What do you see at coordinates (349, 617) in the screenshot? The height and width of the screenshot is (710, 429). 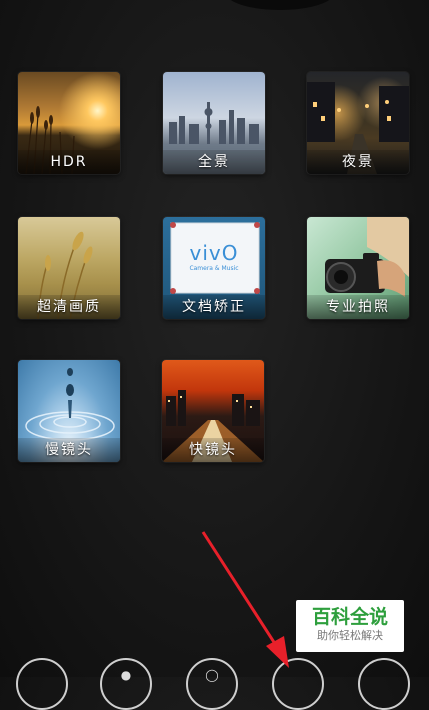 I see `watermark-title: 百科全说` at bounding box center [349, 617].